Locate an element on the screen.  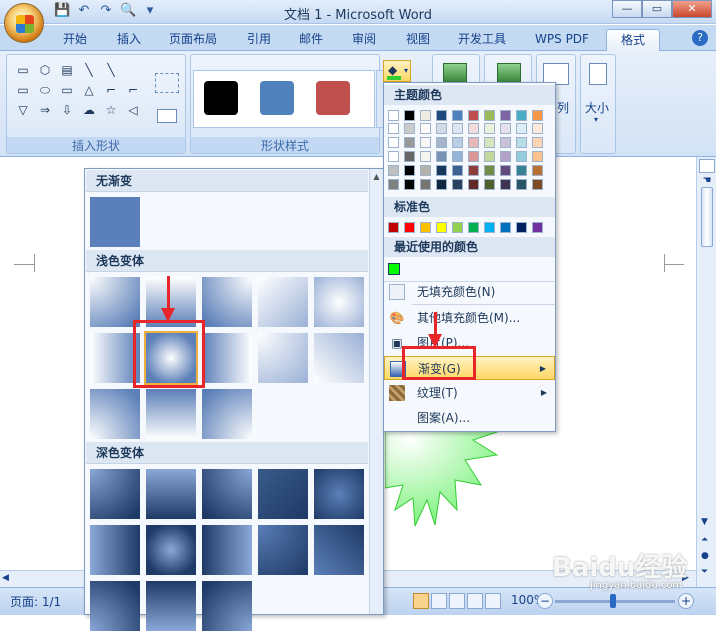
select-browse-icon: ● is located at coordinates (705, 556).